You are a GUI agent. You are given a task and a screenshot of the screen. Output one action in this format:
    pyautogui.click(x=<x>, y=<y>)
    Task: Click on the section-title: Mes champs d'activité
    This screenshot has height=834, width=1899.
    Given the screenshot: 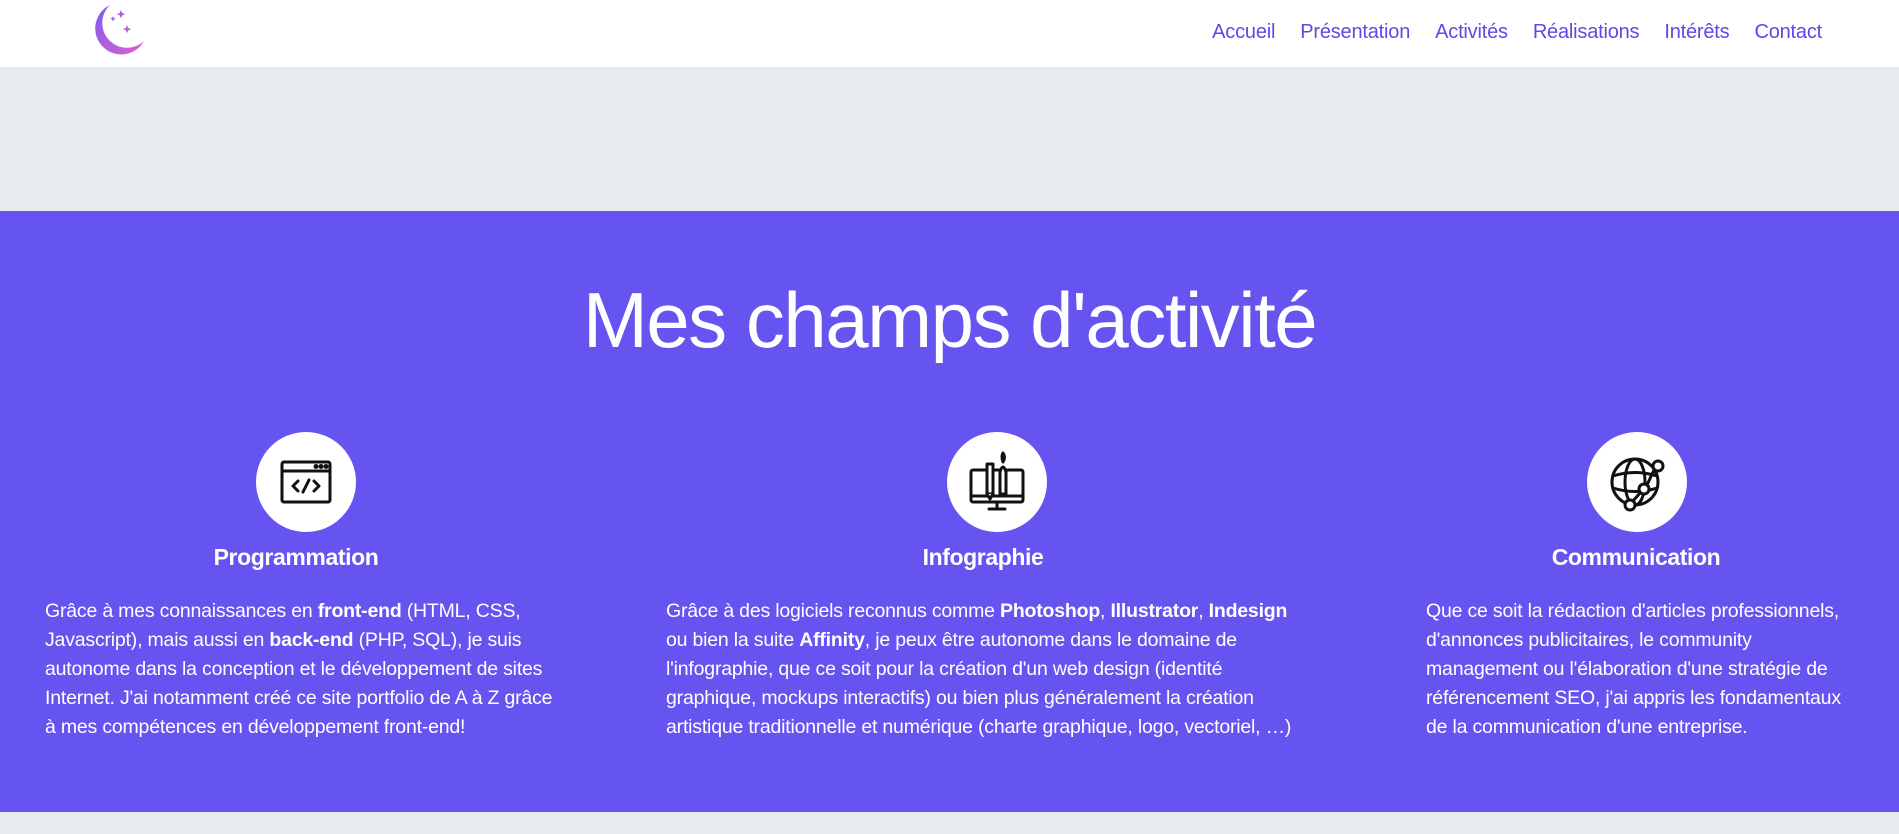 What is the action you would take?
    pyautogui.click(x=950, y=320)
    